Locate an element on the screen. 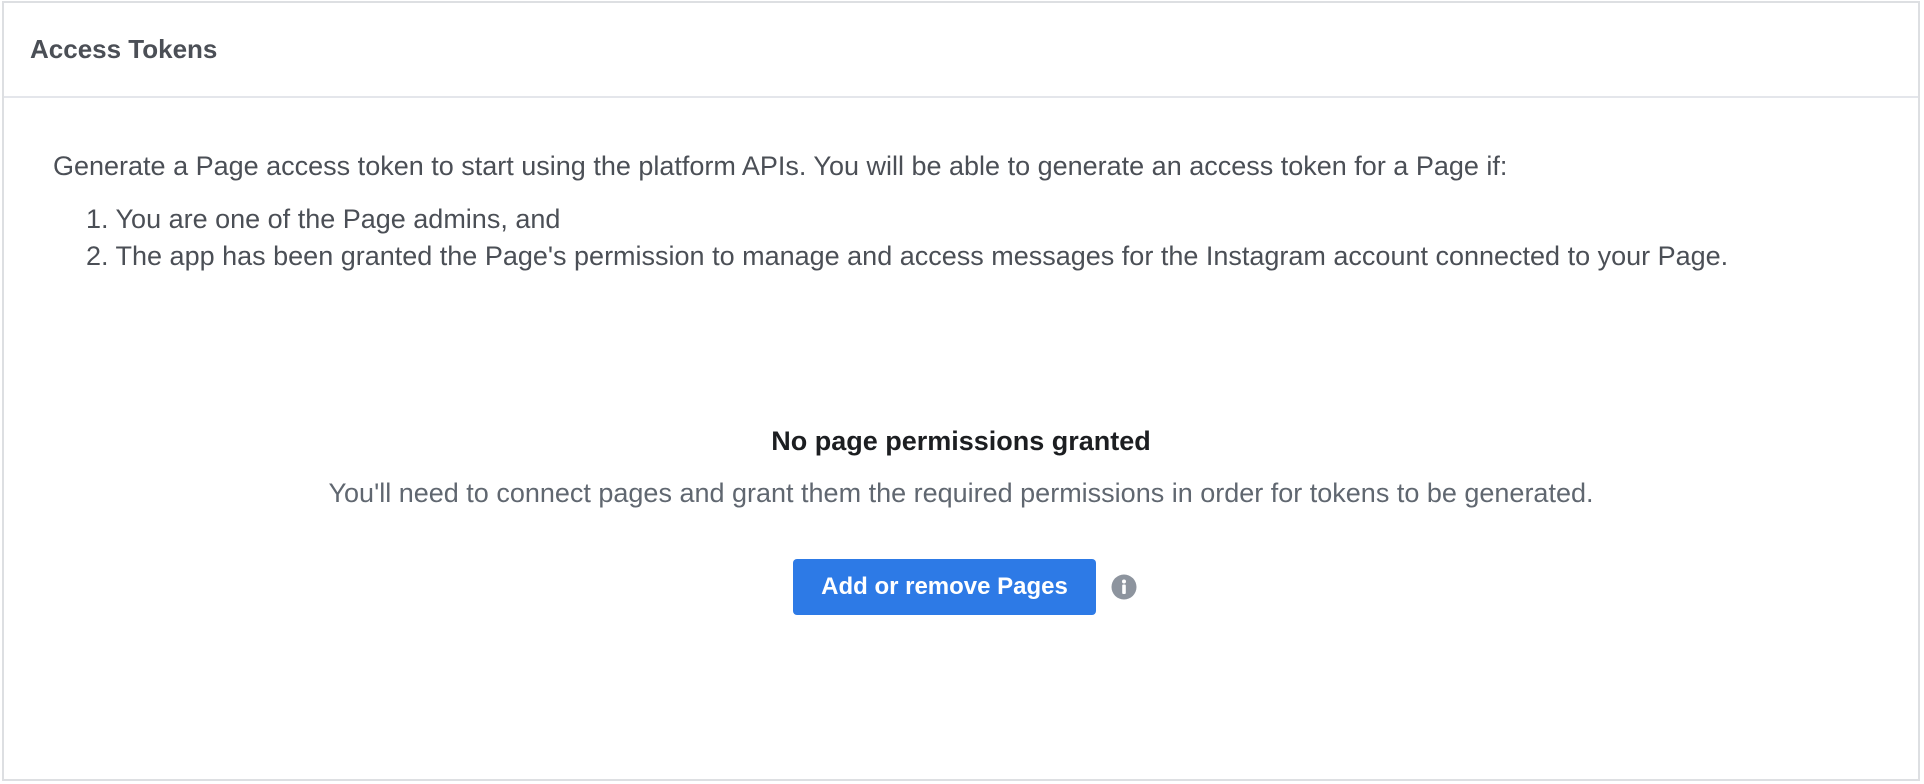  info-icon is located at coordinates (1124, 587).